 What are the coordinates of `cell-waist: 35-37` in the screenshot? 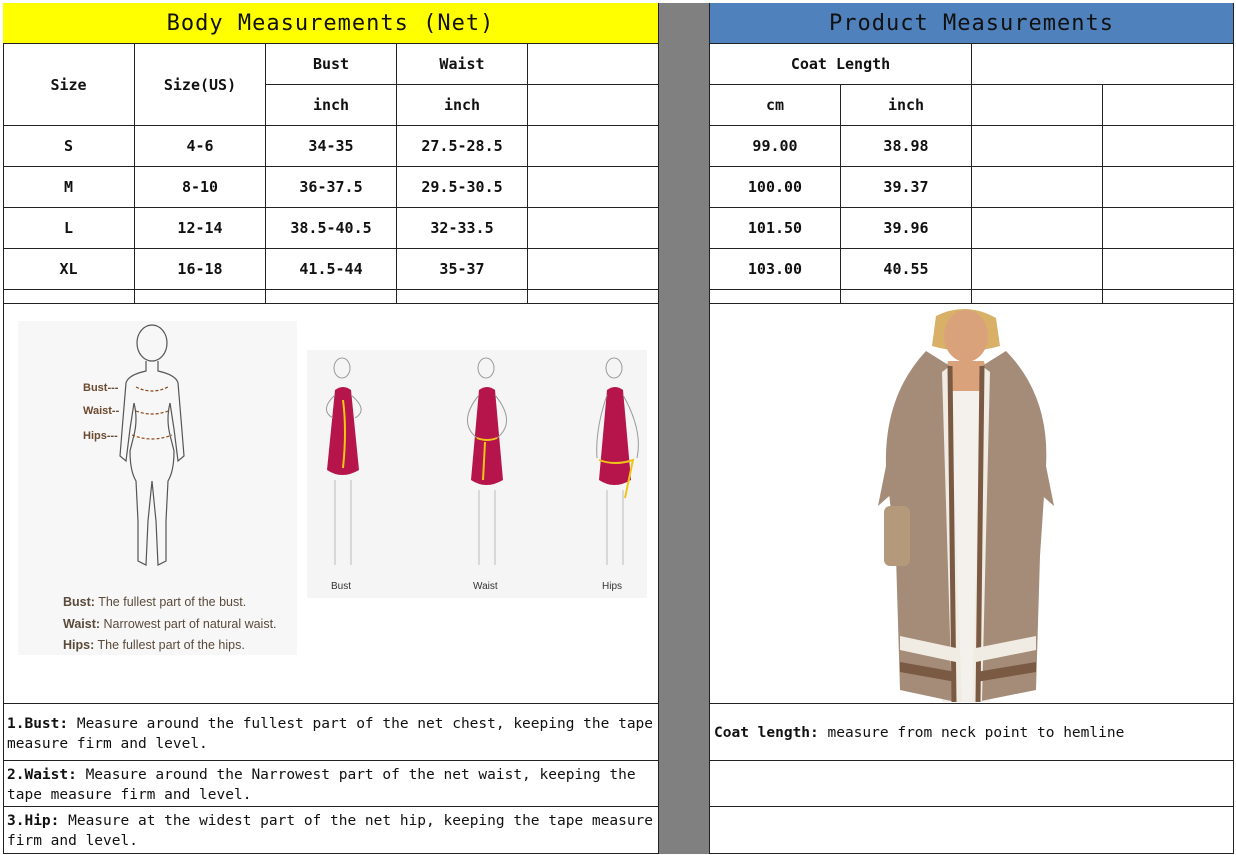 It's located at (462, 269).